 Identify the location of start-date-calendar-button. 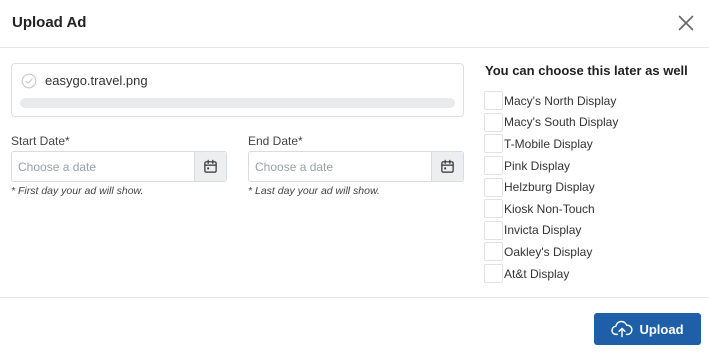
(210, 166).